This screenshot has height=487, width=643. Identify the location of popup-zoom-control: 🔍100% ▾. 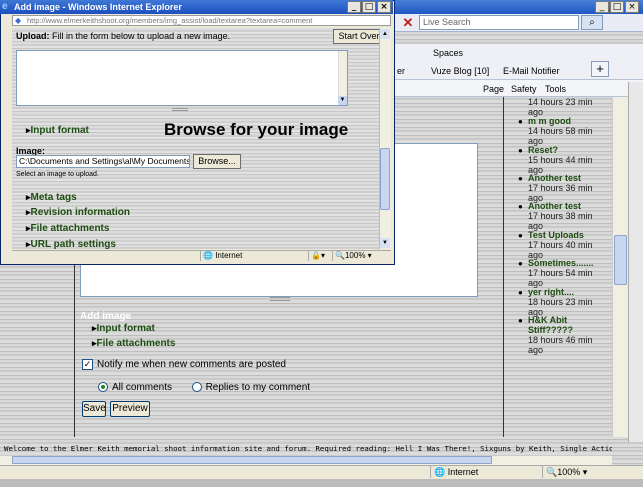
(360, 256).